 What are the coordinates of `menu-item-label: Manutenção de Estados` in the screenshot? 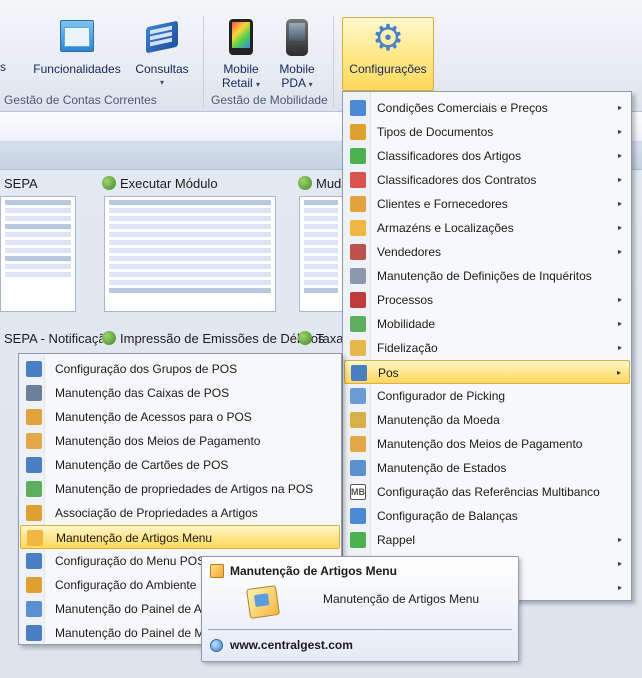 It's located at (442, 468).